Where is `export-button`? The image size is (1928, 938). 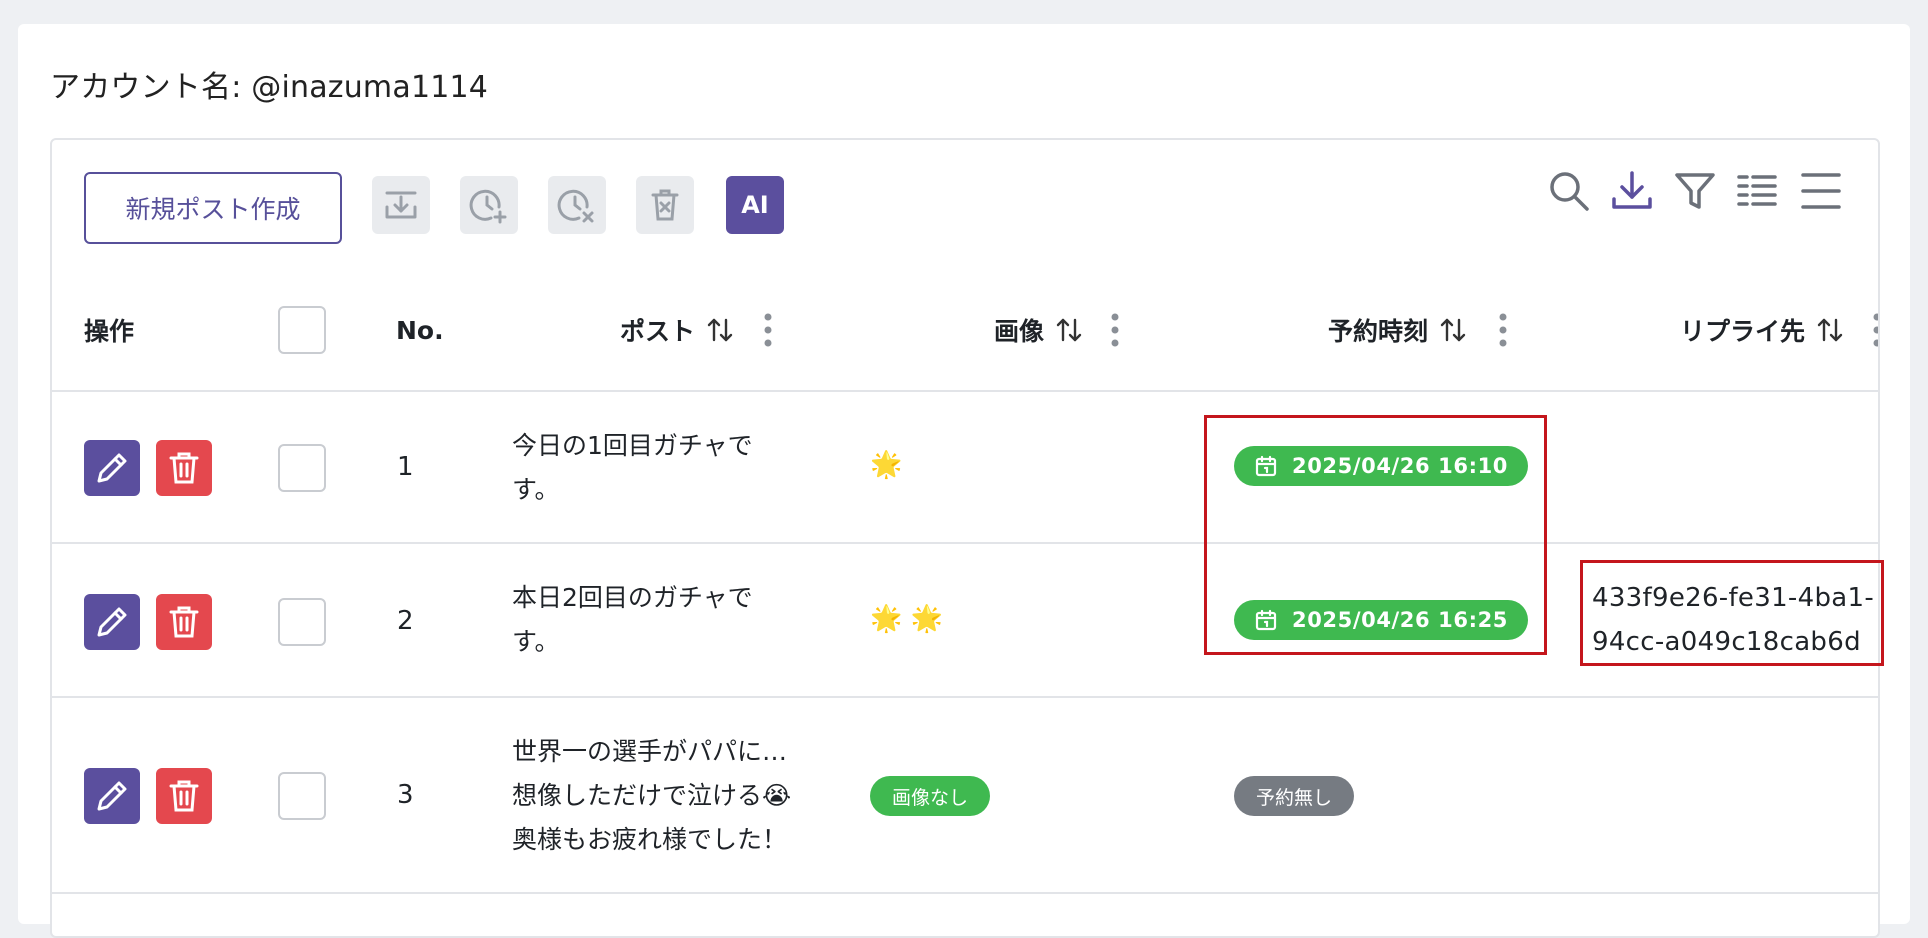 export-button is located at coordinates (1632, 191).